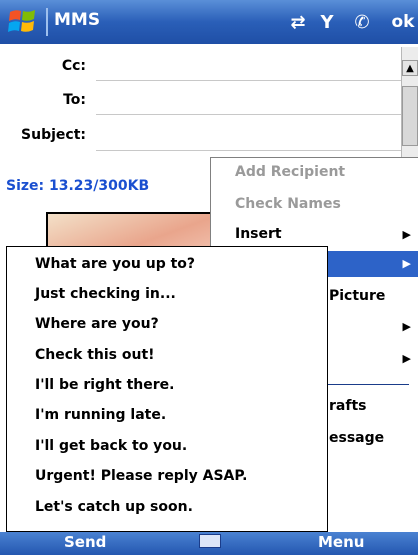 The image size is (418, 555). What do you see at coordinates (362, 22) in the screenshot?
I see `phone-icon: ✆` at bounding box center [362, 22].